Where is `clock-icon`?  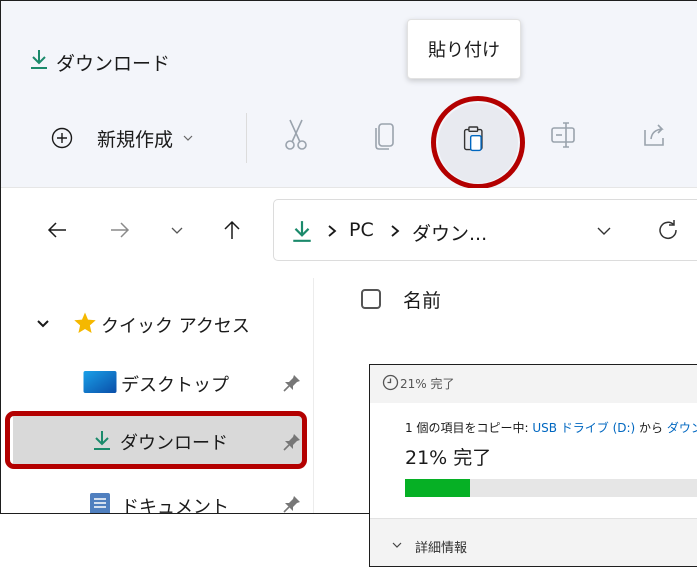
clock-icon is located at coordinates (390, 382).